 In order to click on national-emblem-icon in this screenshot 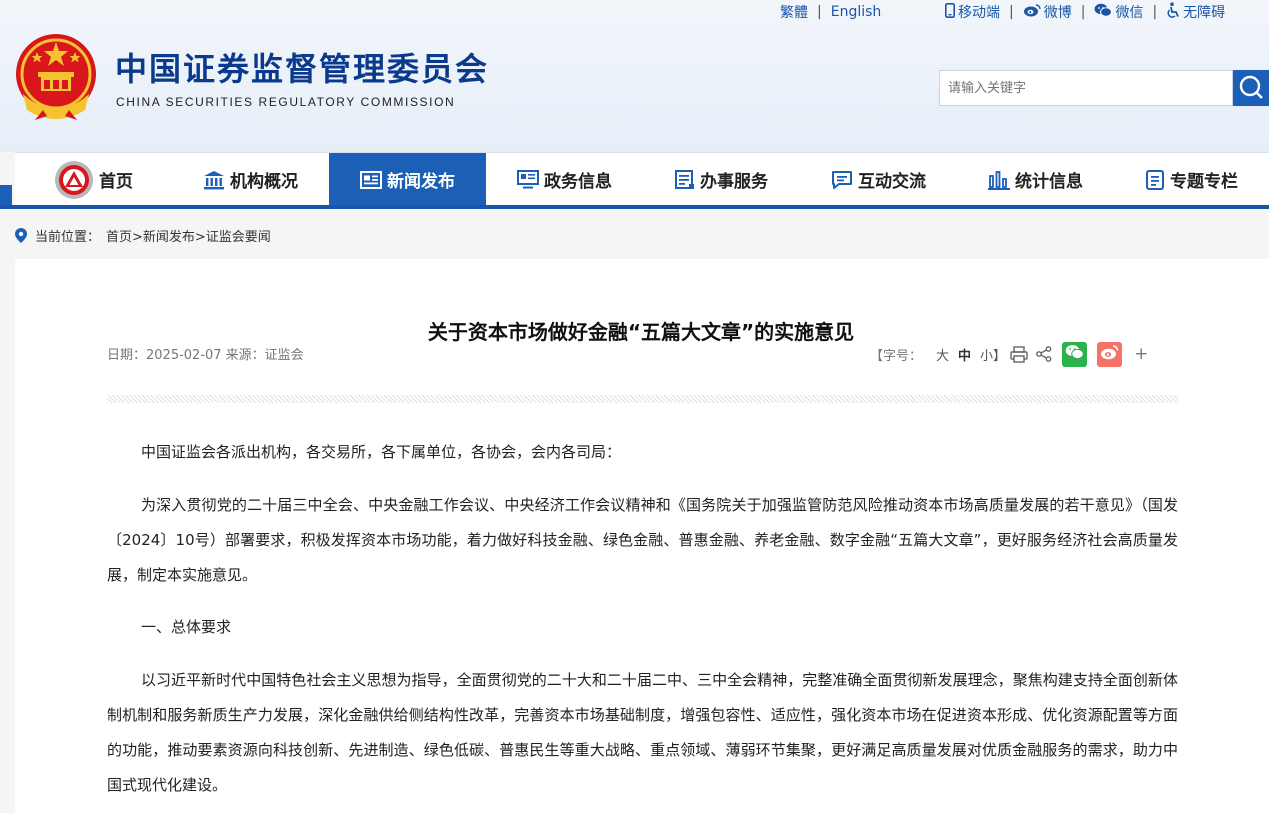, I will do `click(56, 77)`.